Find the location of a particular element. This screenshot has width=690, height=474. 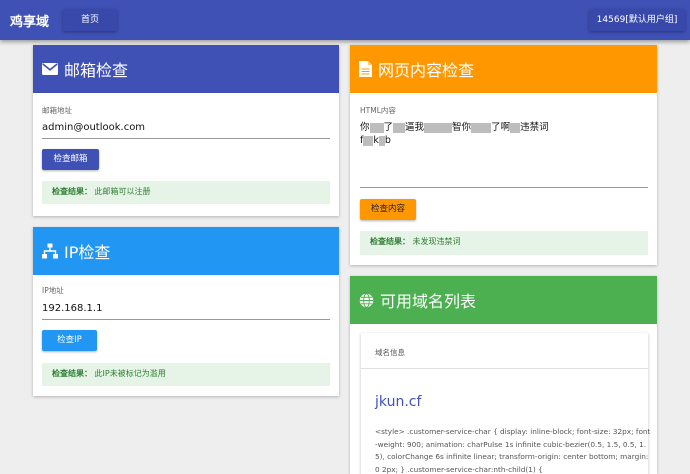

ip-check-result: 检查结果： 此IP未被标记为滥用 is located at coordinates (186, 374).